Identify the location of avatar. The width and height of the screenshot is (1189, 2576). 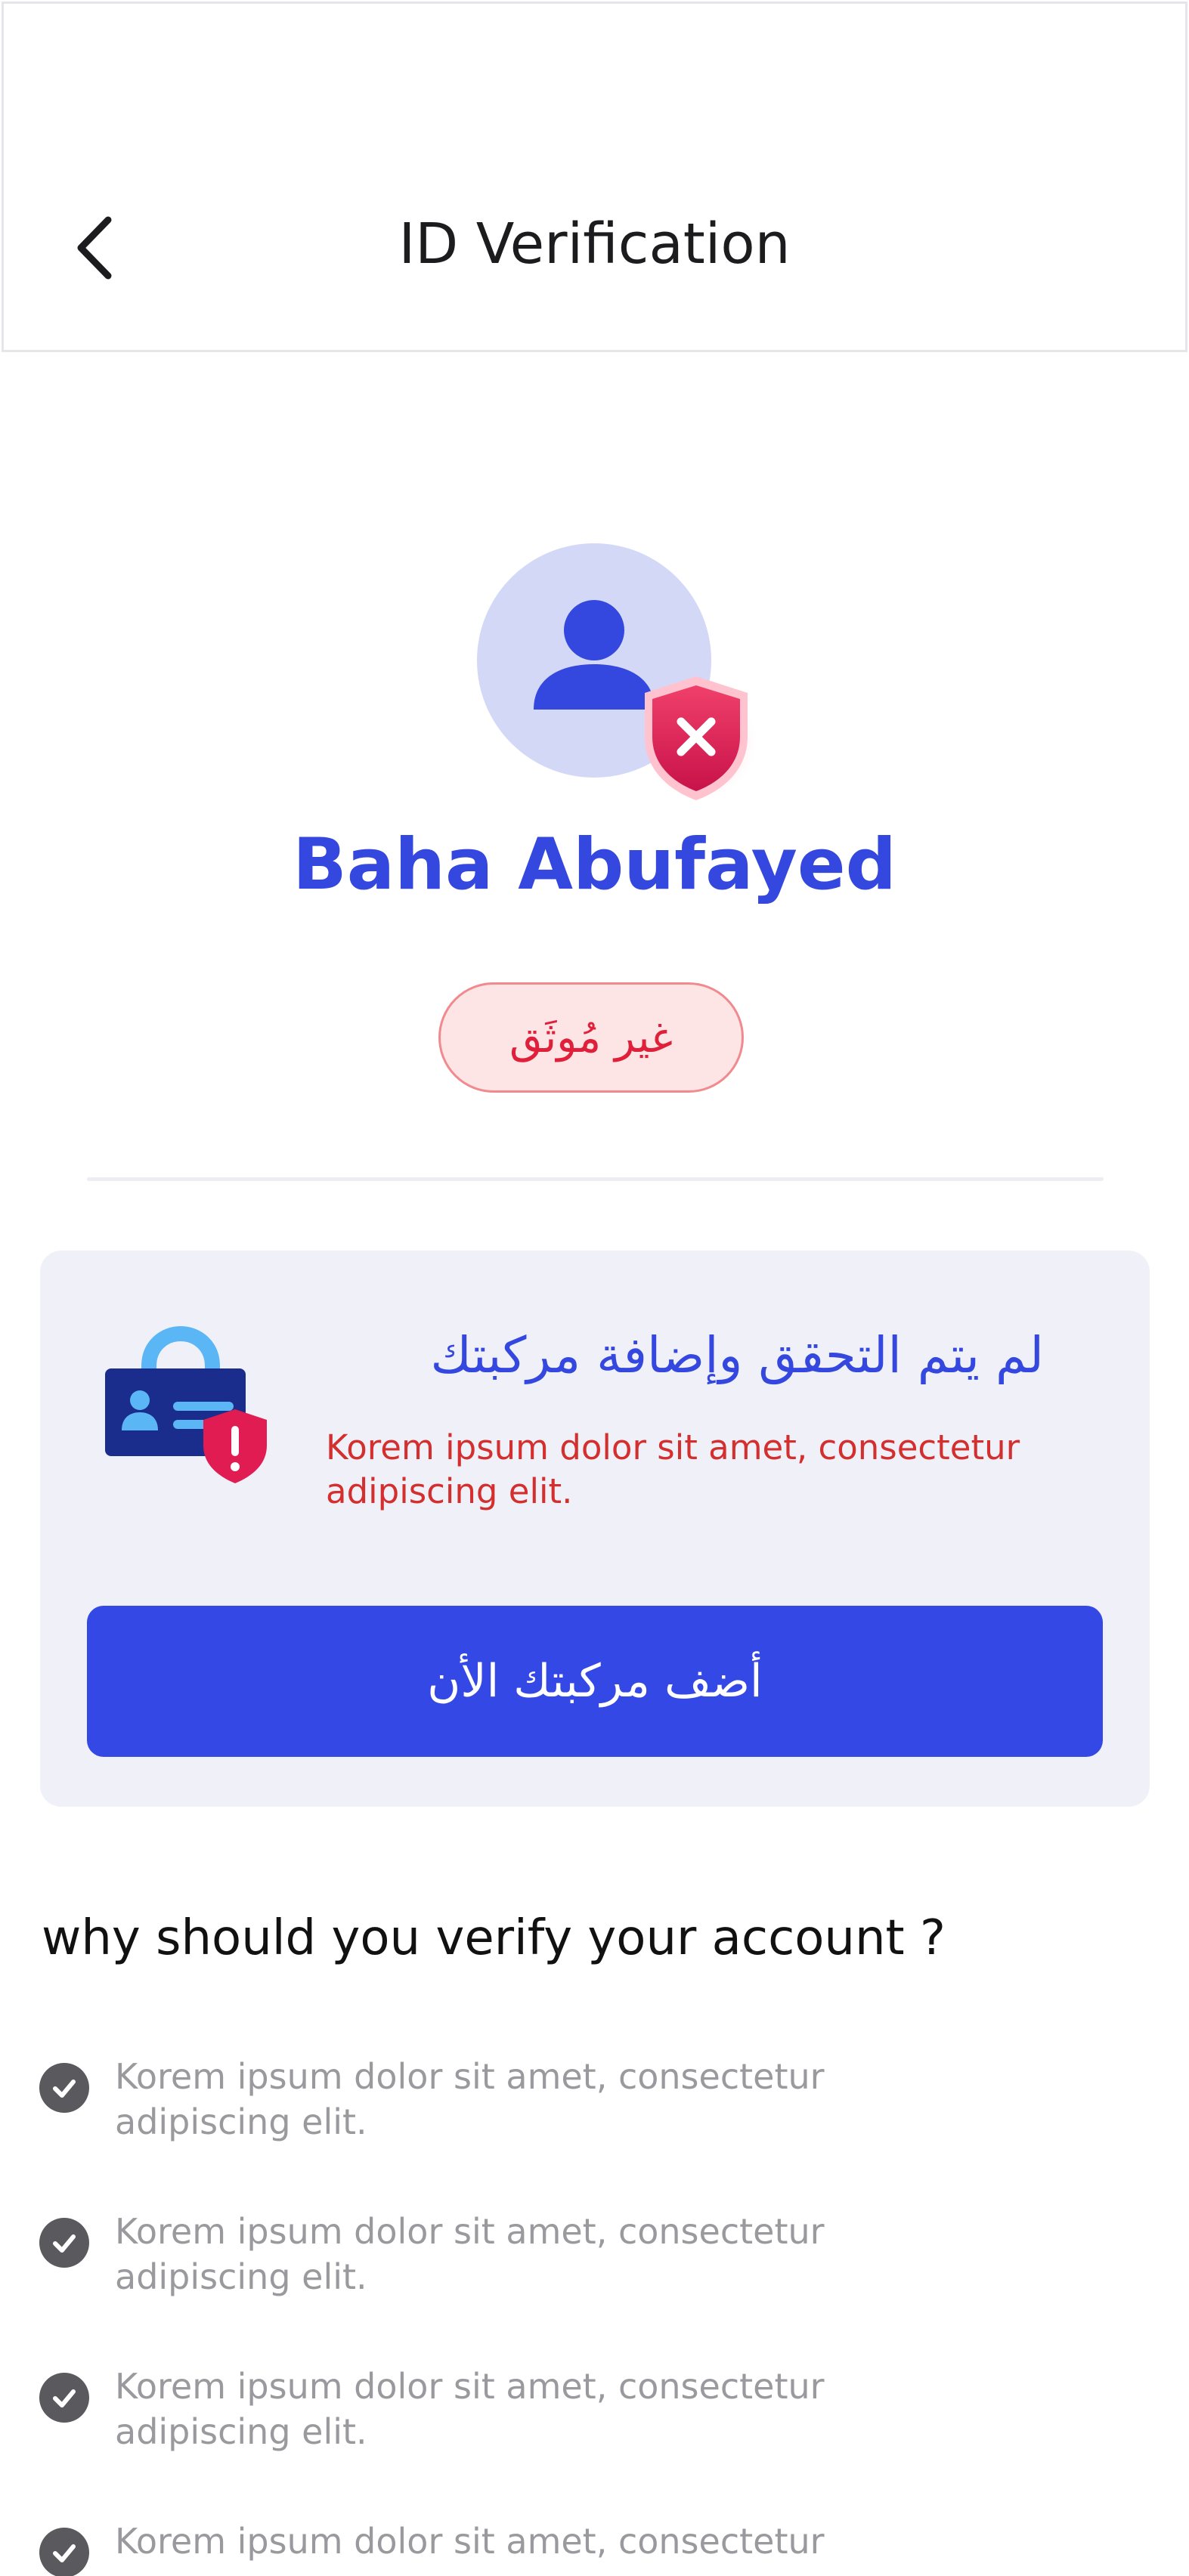
(617, 671).